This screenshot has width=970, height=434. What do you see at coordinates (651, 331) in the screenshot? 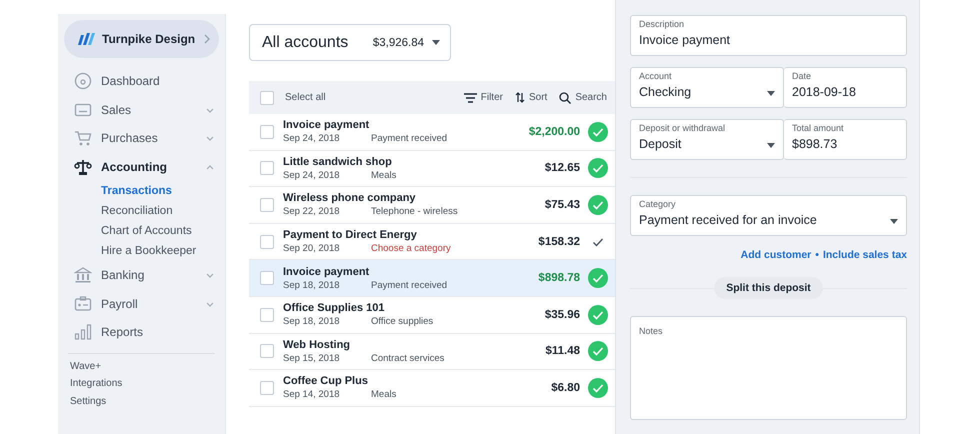
I see `field-label: Notes` at bounding box center [651, 331].